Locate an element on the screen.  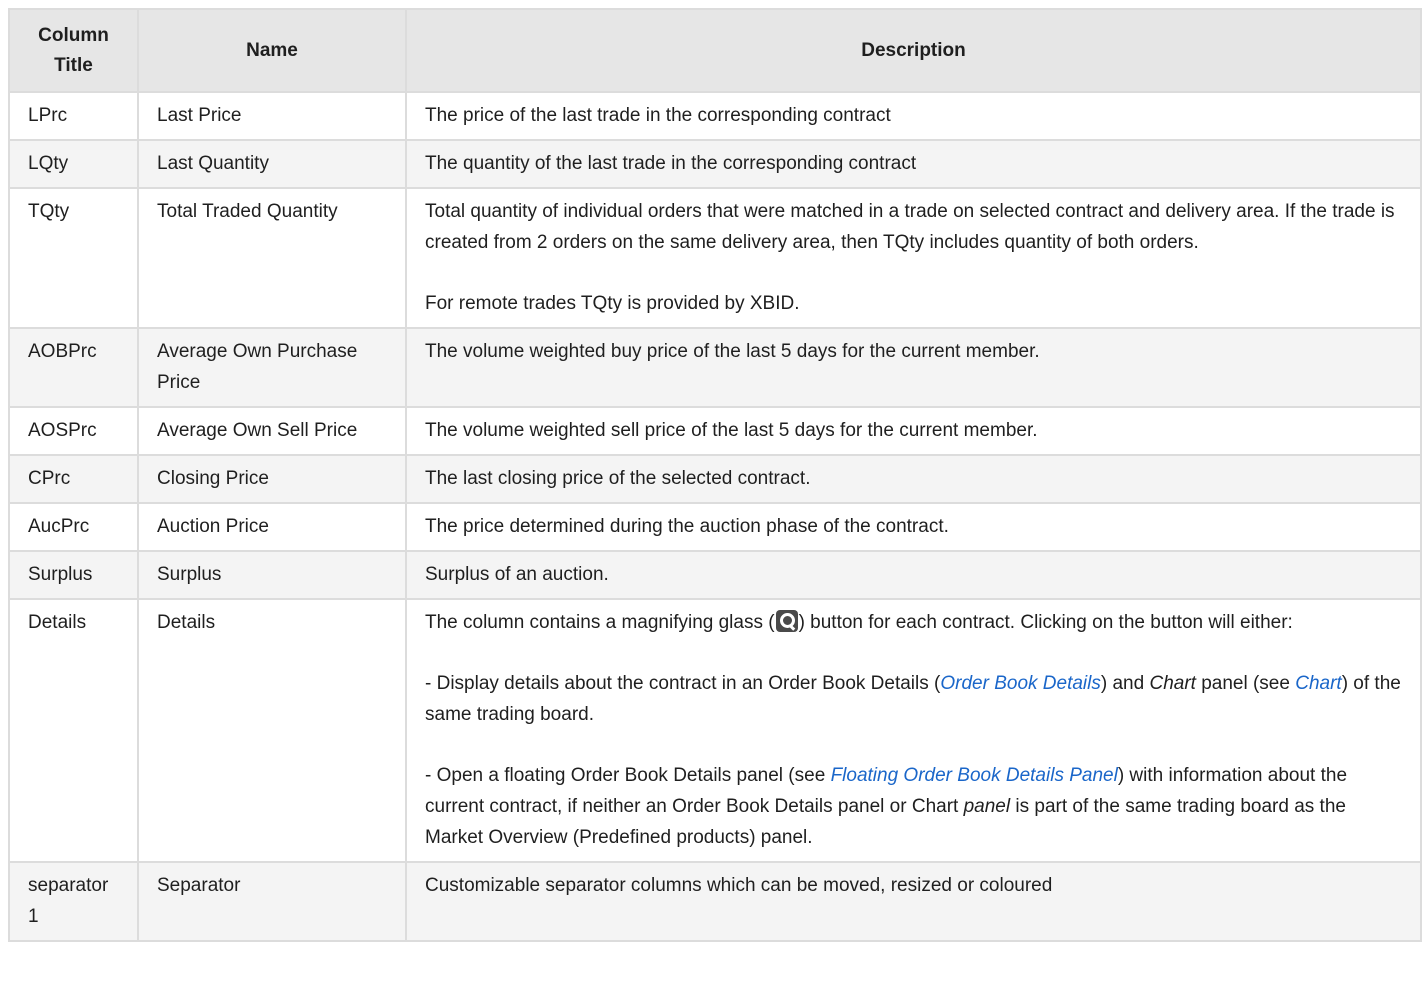
text-segment: panel (see is located at coordinates (1245, 683).